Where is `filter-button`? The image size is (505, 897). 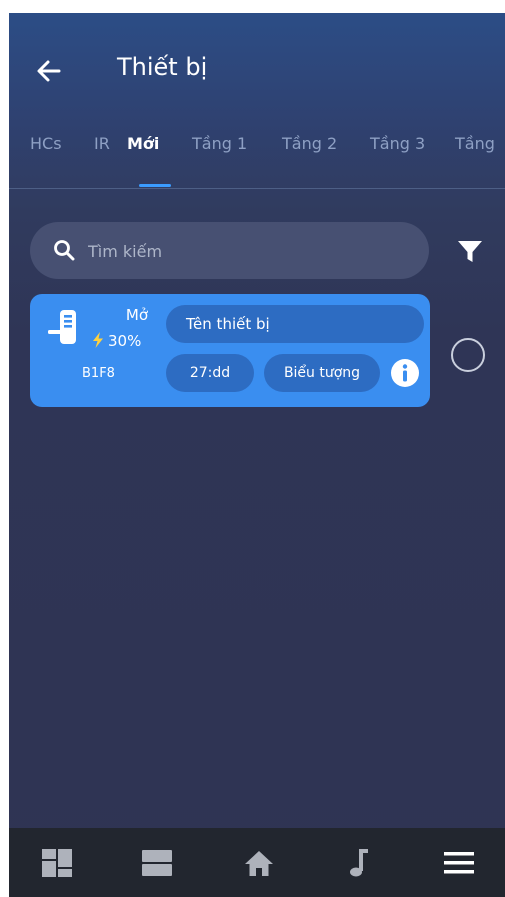 filter-button is located at coordinates (470, 251).